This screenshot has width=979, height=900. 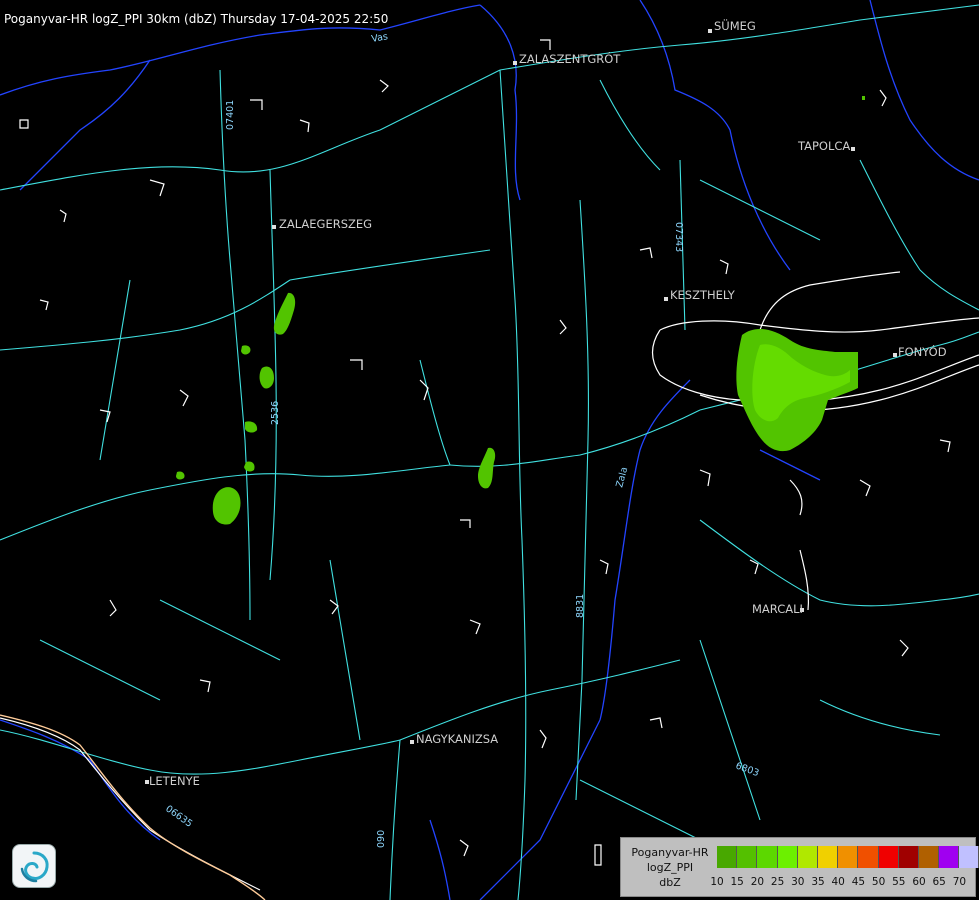 I want to click on city-label-zalaszentgrot: ZALASZENTGRÓT, so click(x=570, y=58).